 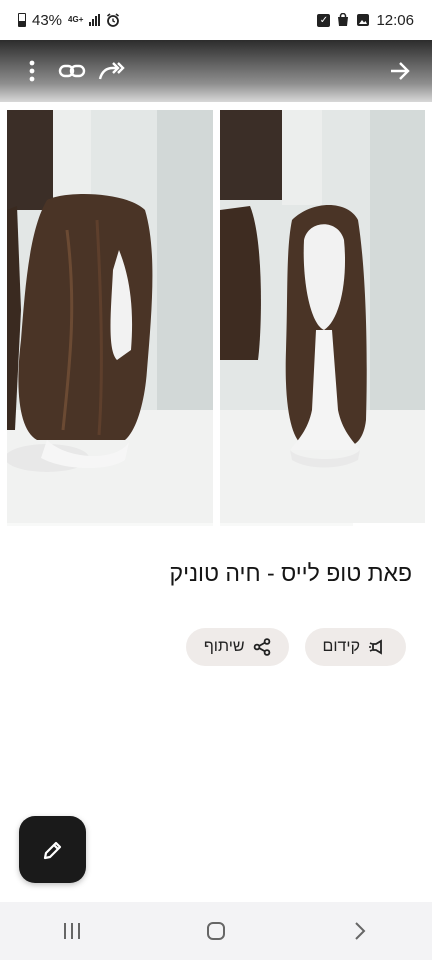 What do you see at coordinates (375, 647) in the screenshot?
I see `megaphone-icon` at bounding box center [375, 647].